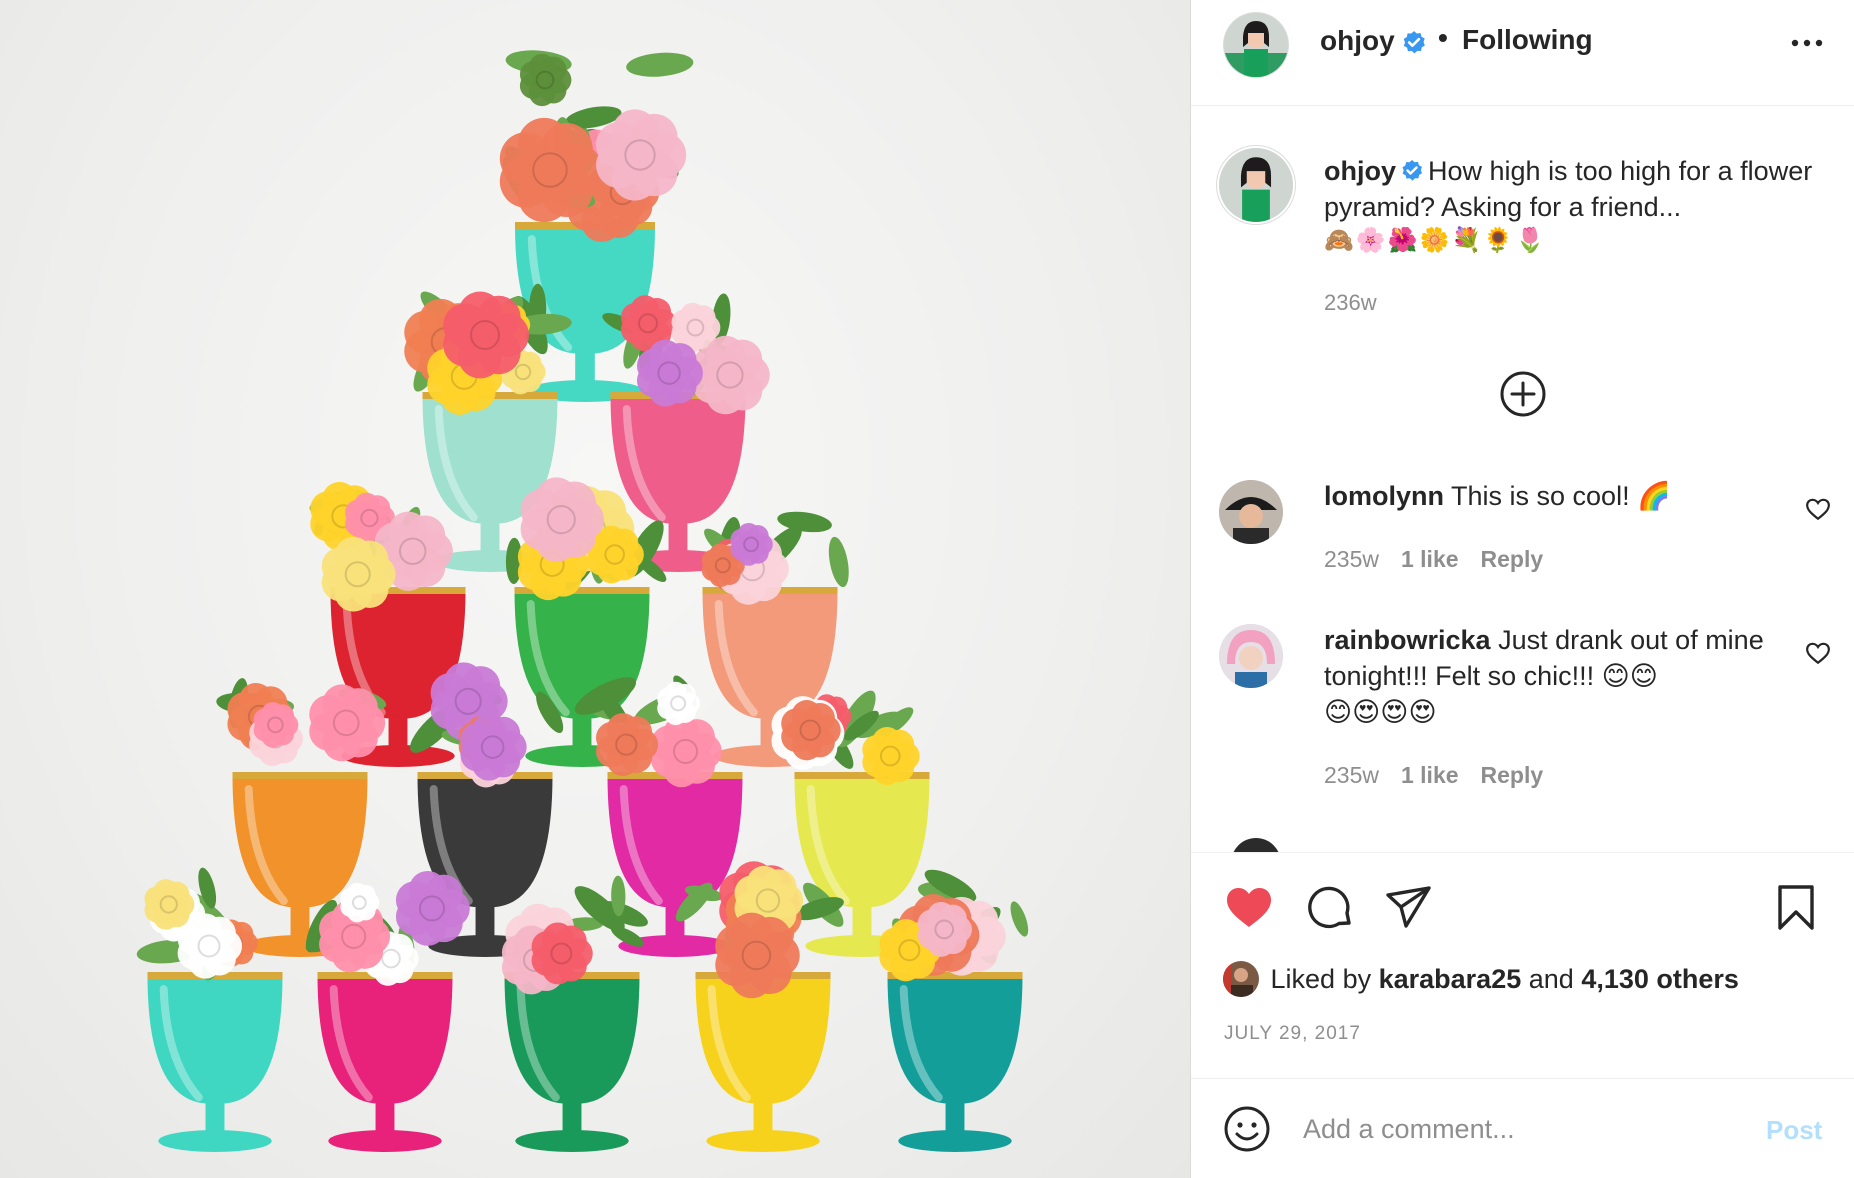 The height and width of the screenshot is (1178, 1854). Describe the element at coordinates (1561, 496) in the screenshot. I see `comment-body: This is so cool! 🌈` at that location.